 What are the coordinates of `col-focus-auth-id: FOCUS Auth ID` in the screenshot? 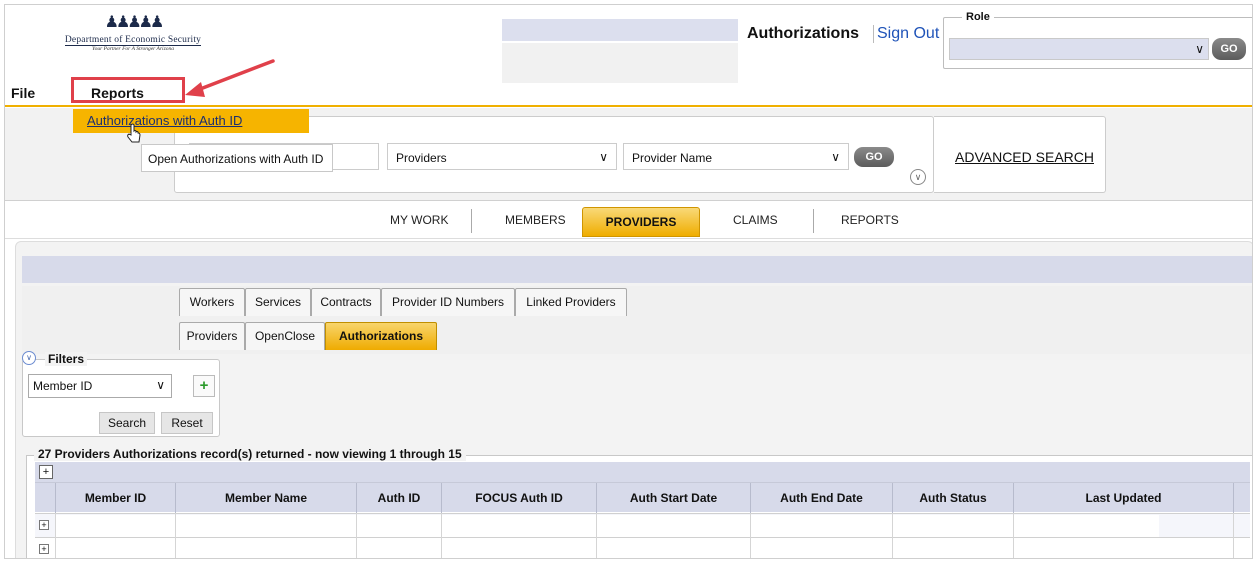 It's located at (518, 498).